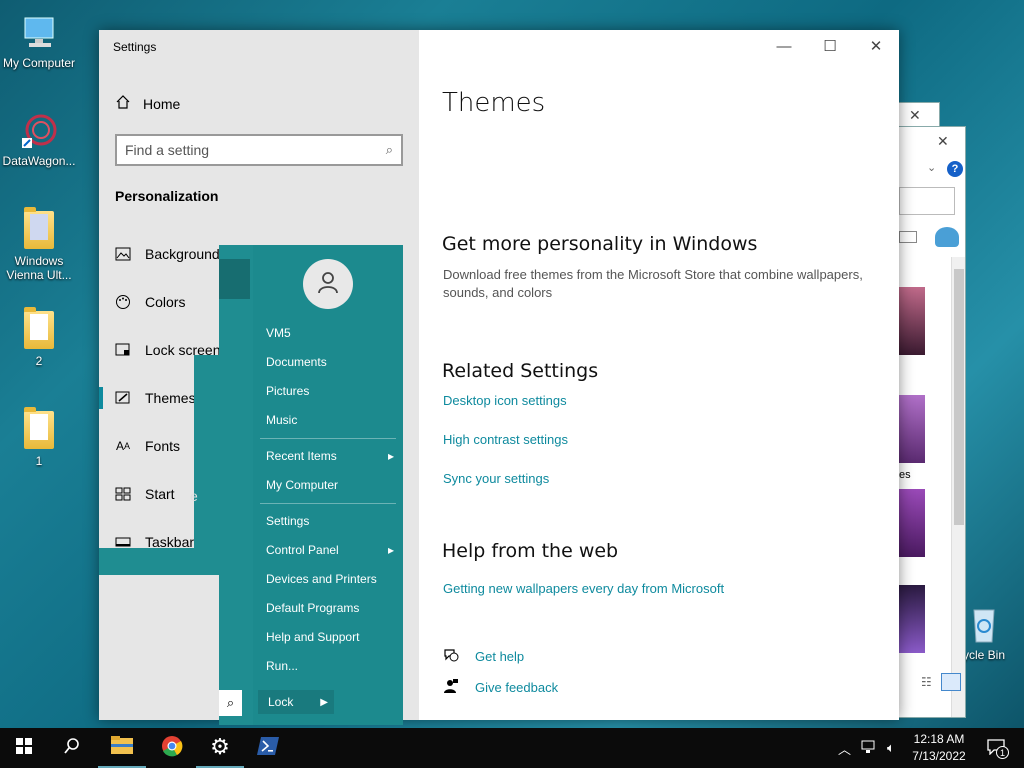 This screenshot has width=1024, height=768. I want to click on taskbar-powershell, so click(268, 748).